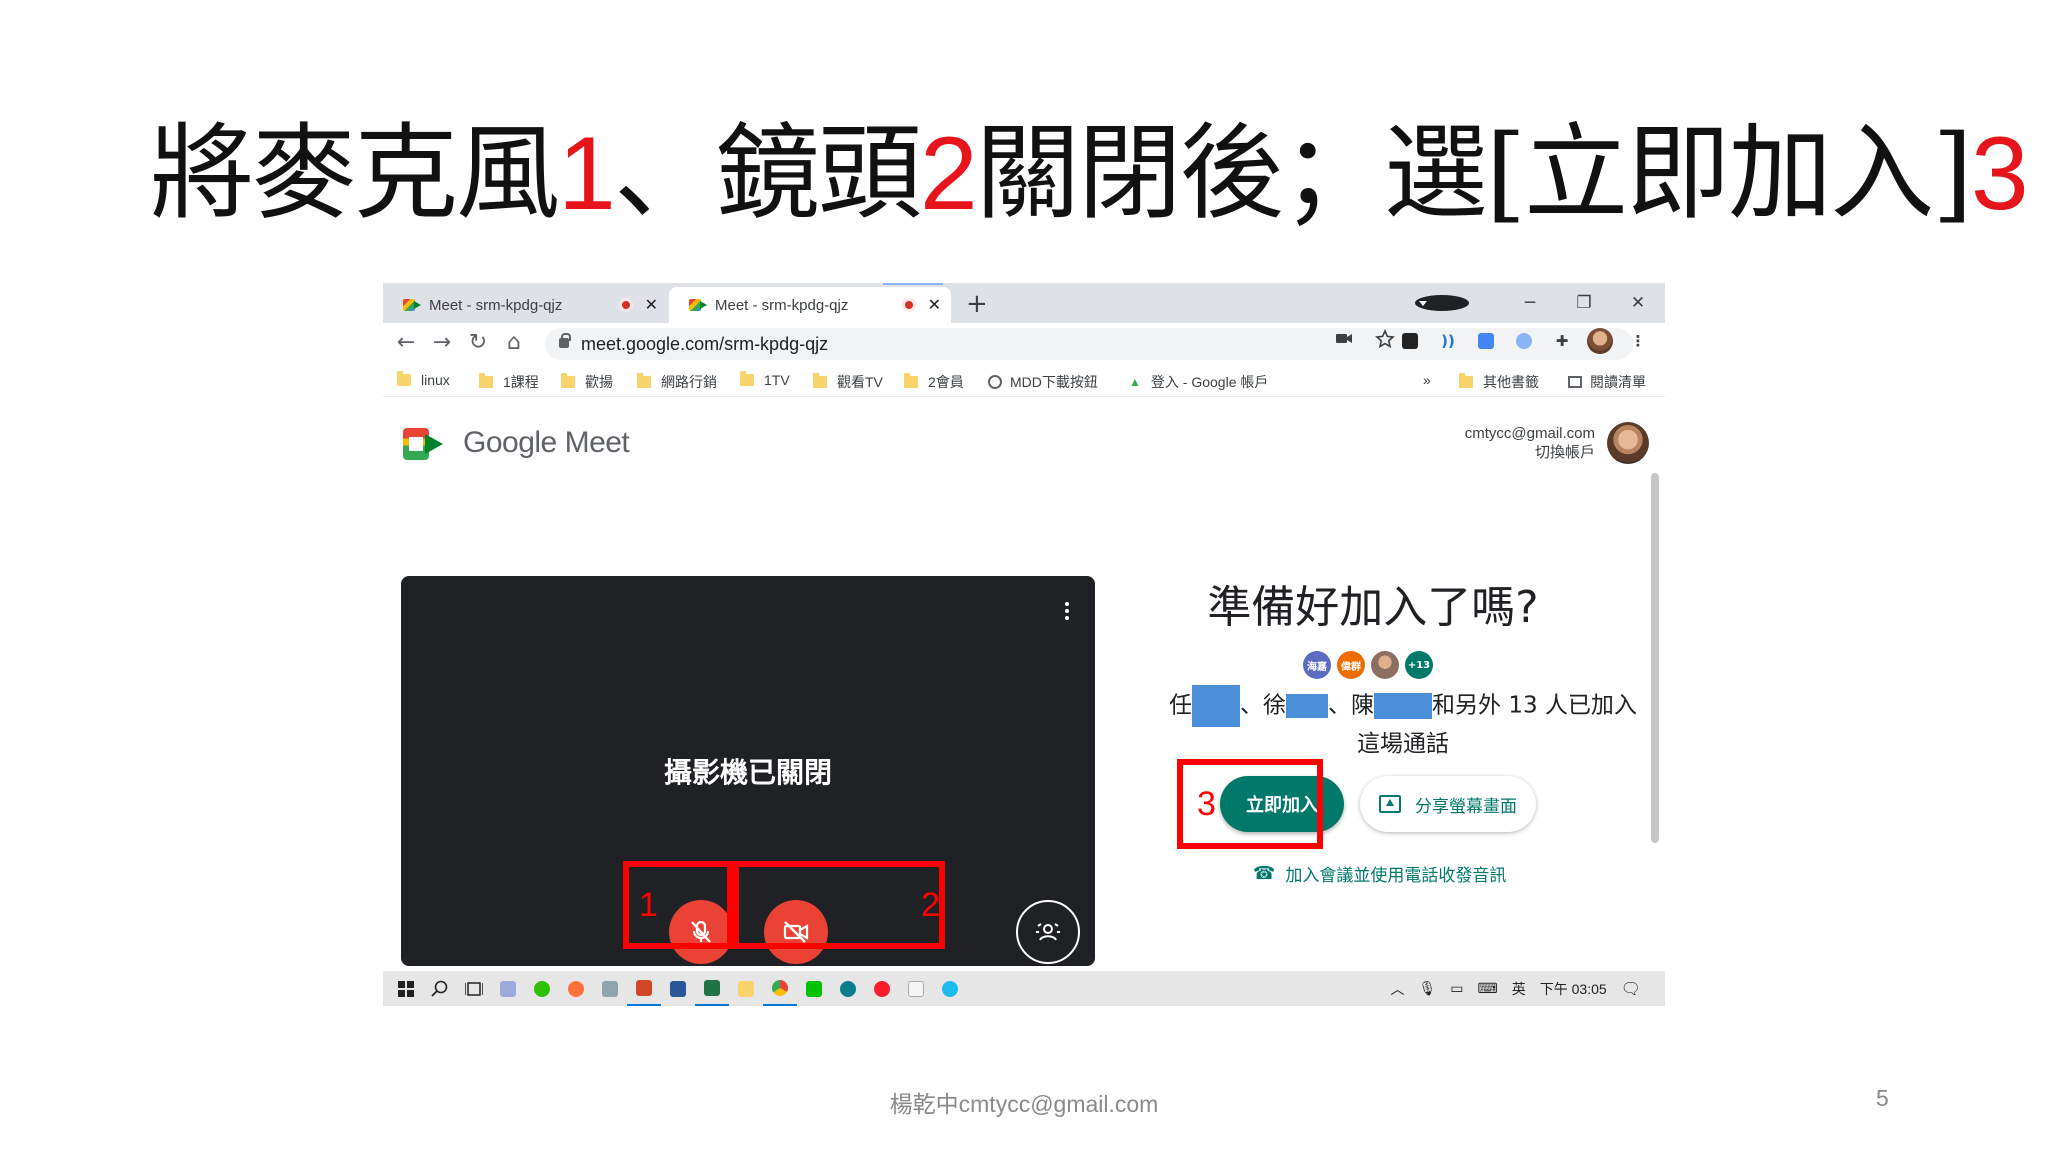 Image resolution: width=2048 pixels, height=1152 pixels. Describe the element at coordinates (1067, 611) in the screenshot. I see `more-options-icon` at that location.